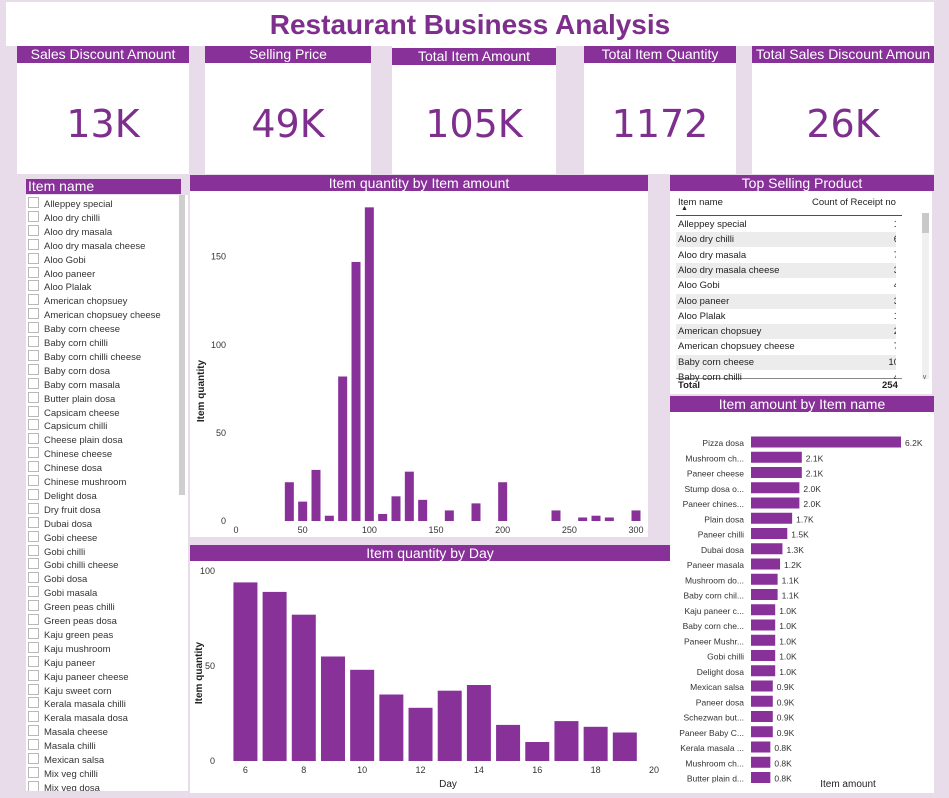 The image size is (949, 798). I want to click on table-row: Alleppey special 1, so click(786, 224).